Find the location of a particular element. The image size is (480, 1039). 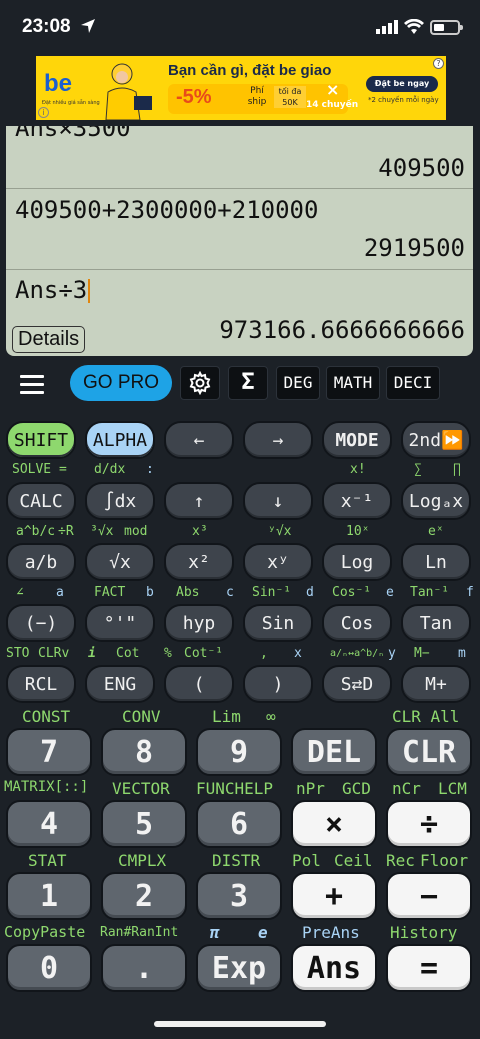

power-of-ten-label: 10ˣ is located at coordinates (358, 531).